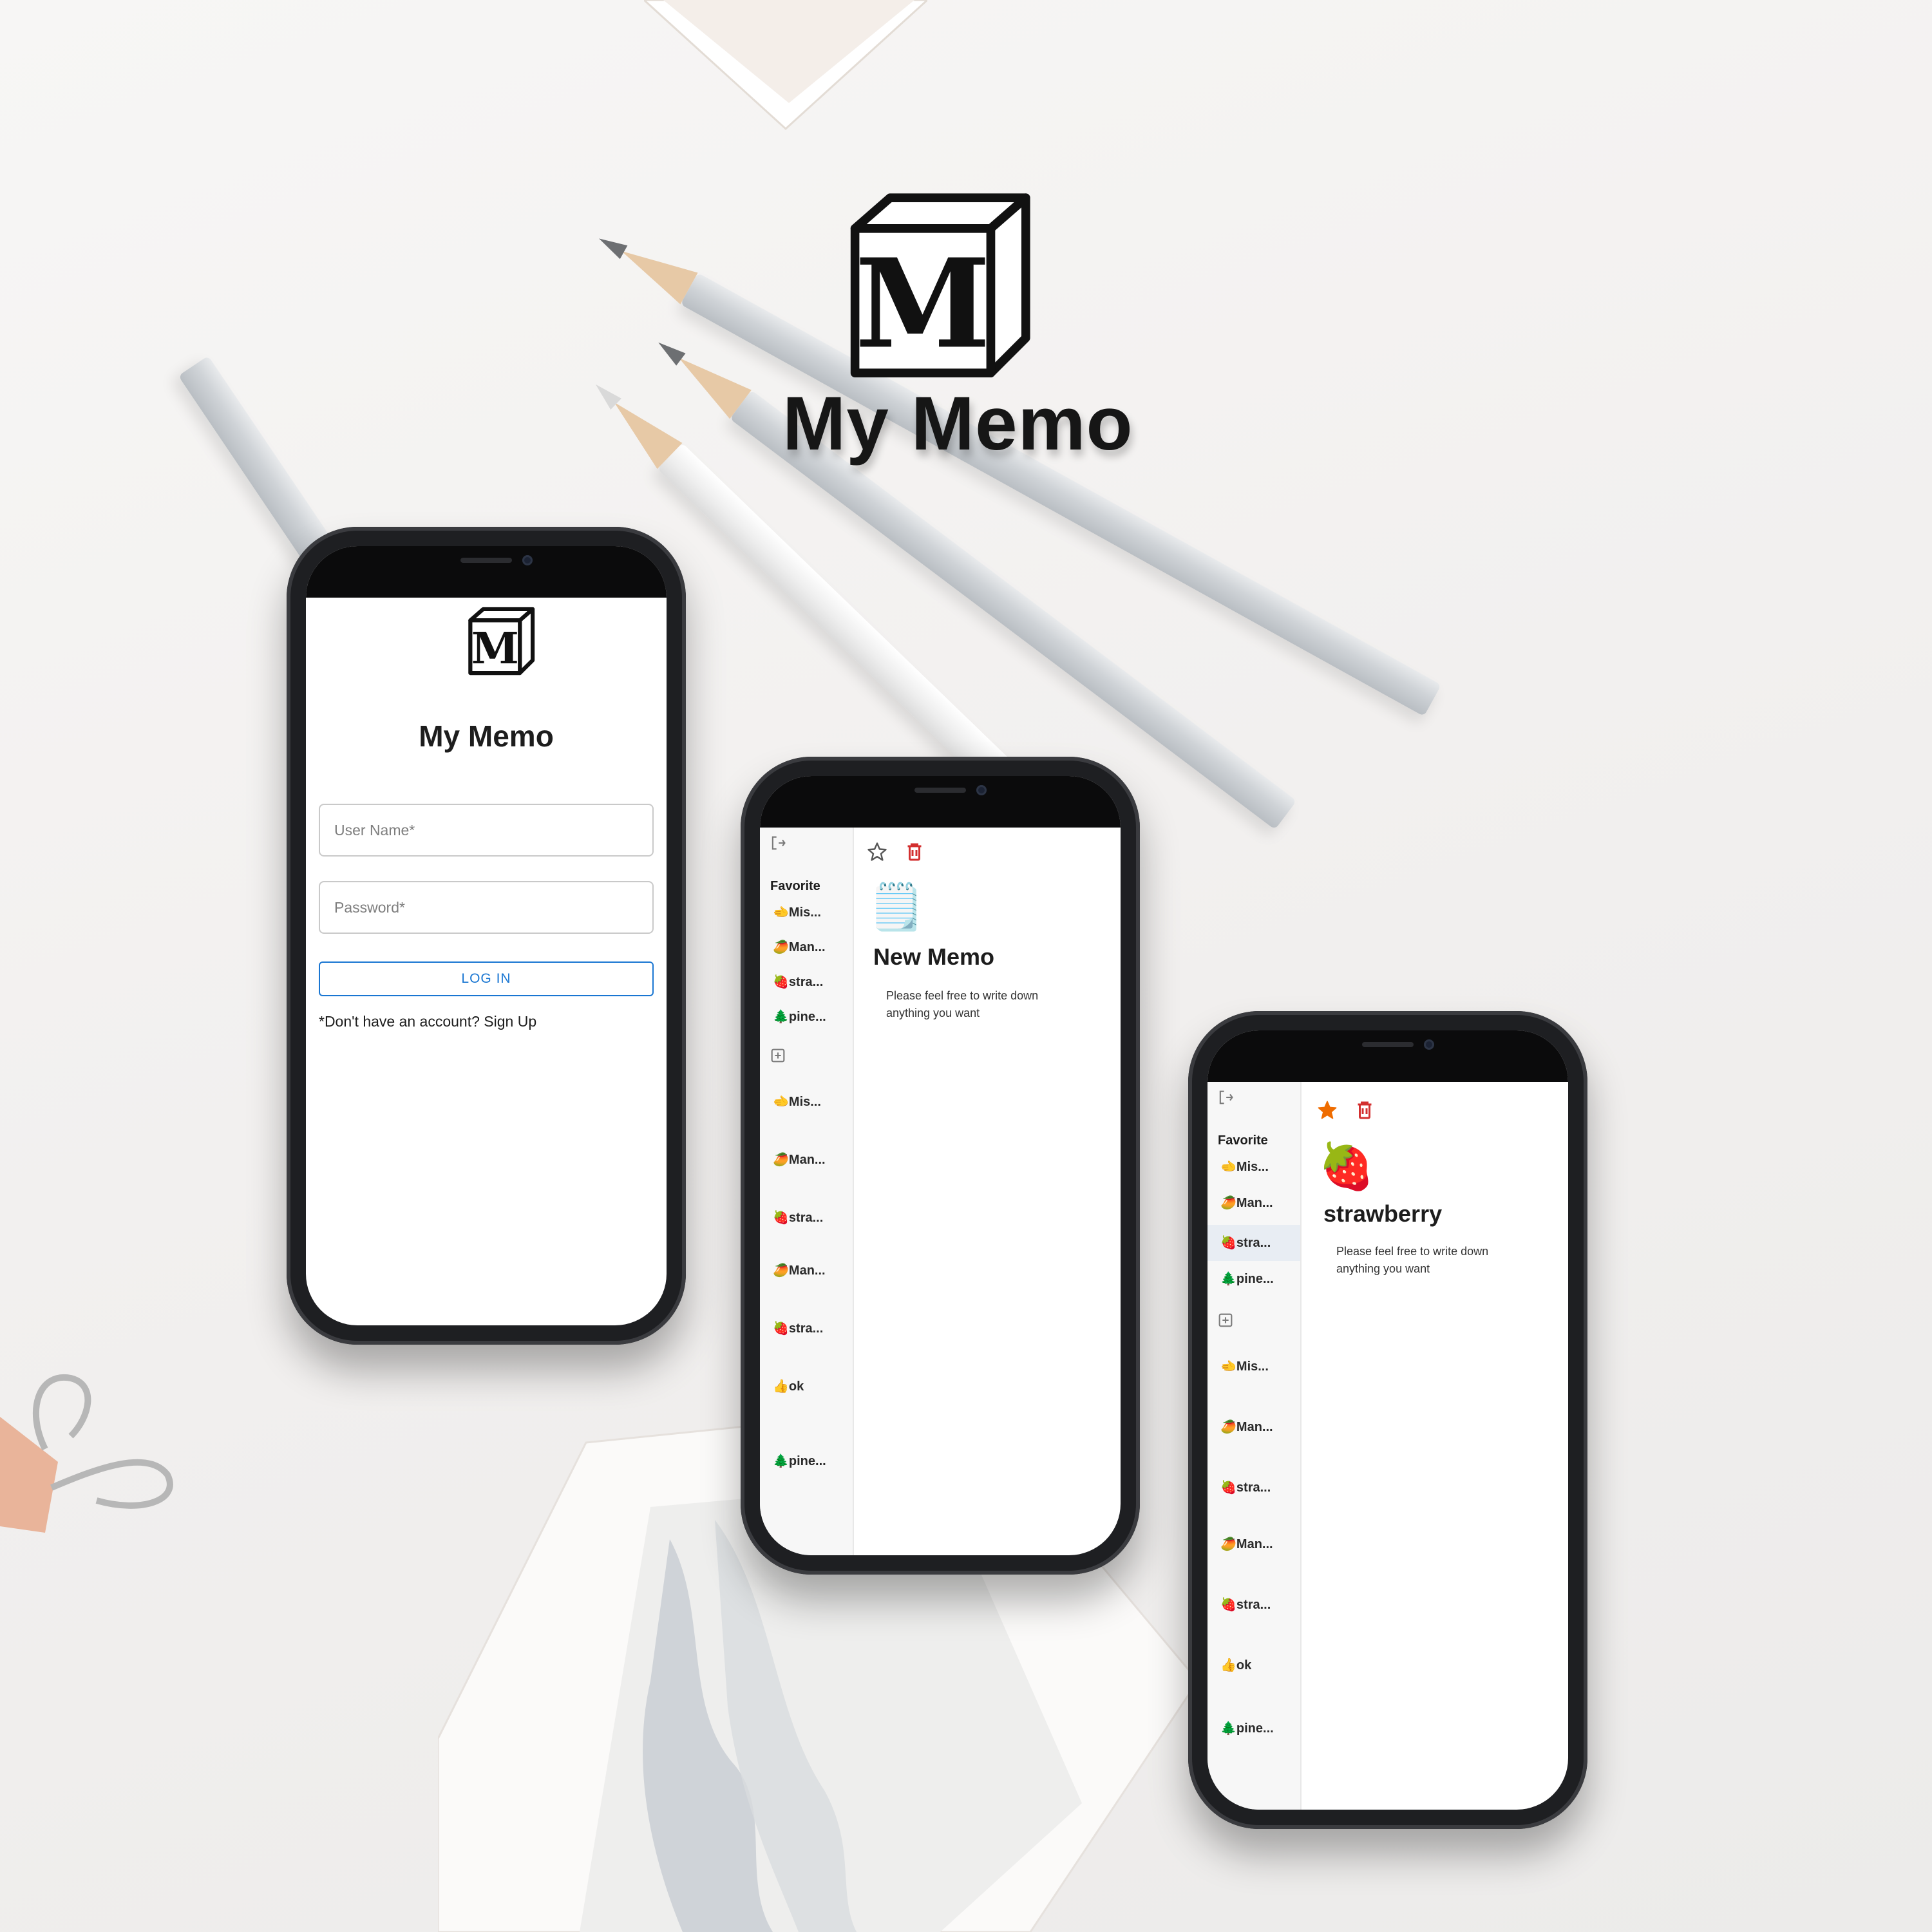 The image size is (1932, 1932). I want to click on password-input, so click(486, 908).